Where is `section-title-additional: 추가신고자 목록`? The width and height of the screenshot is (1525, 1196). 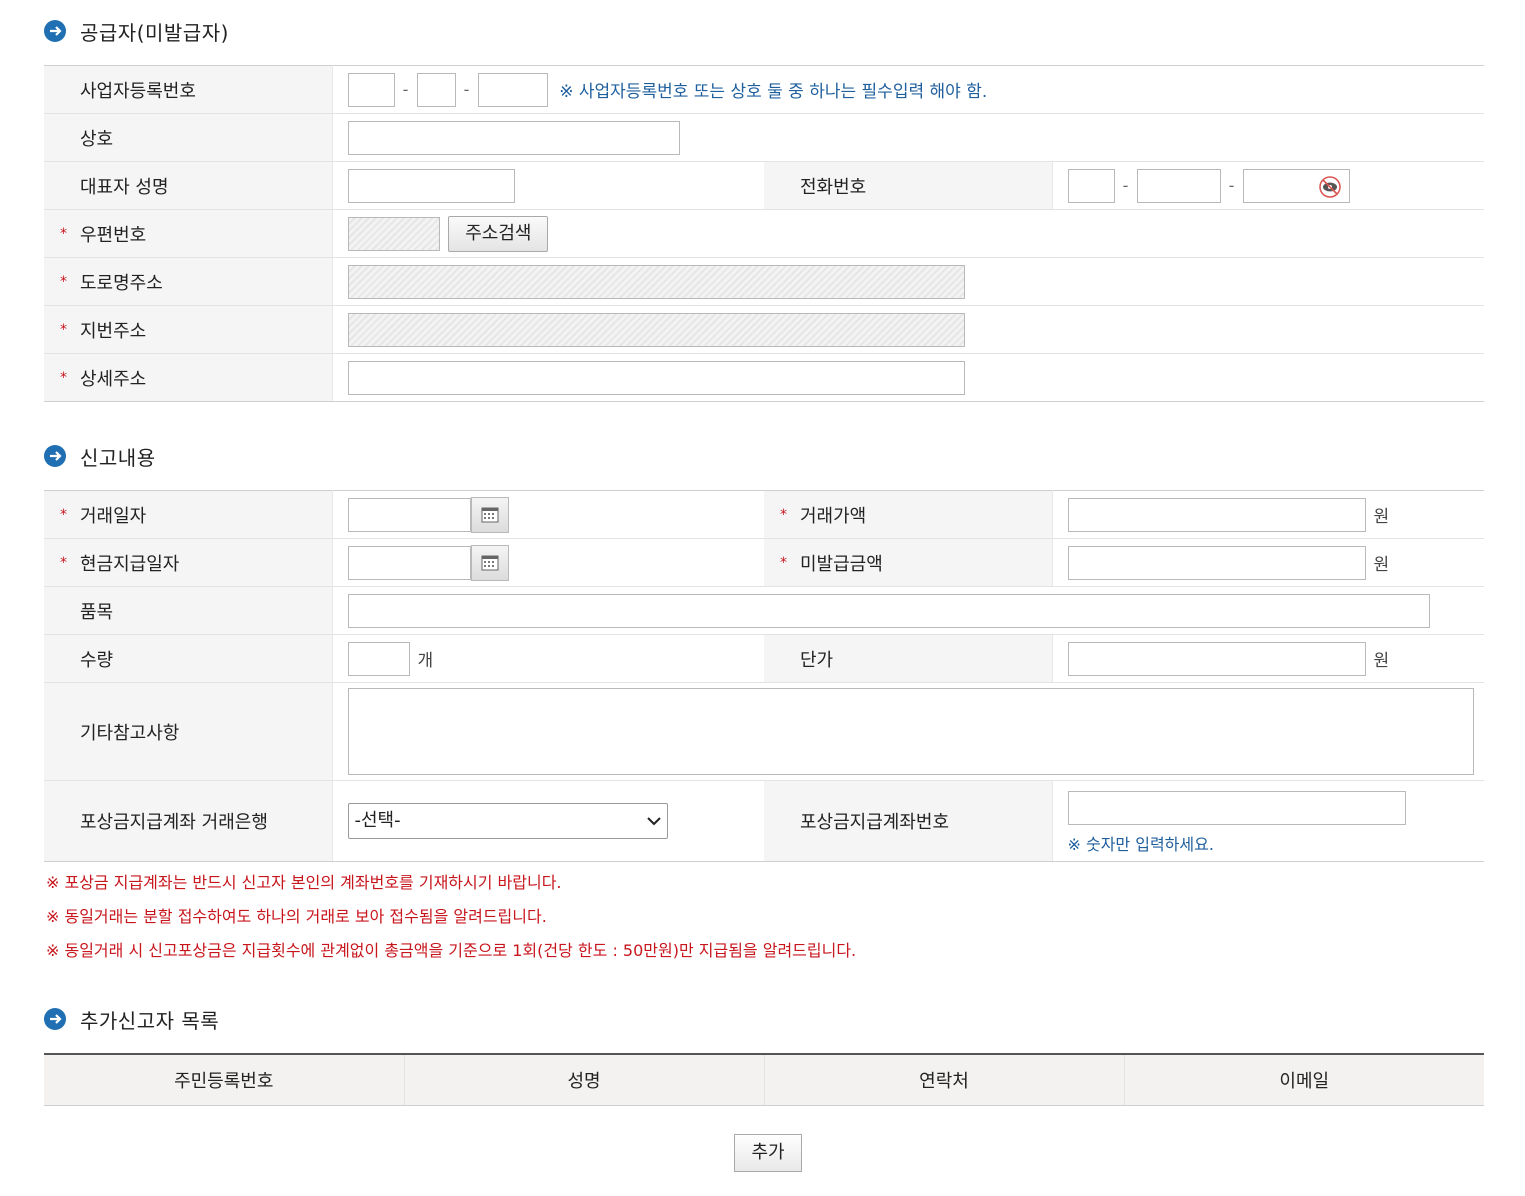 section-title-additional: 추가신고자 목록 is located at coordinates (131, 1019).